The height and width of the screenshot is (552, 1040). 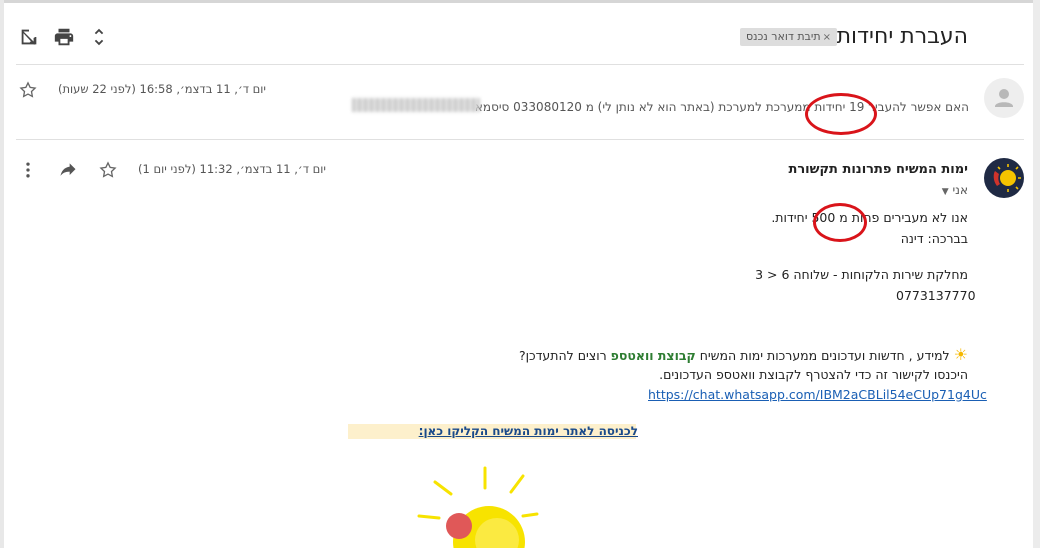 What do you see at coordinates (2, 274) in the screenshot?
I see `window-left-border` at bounding box center [2, 274].